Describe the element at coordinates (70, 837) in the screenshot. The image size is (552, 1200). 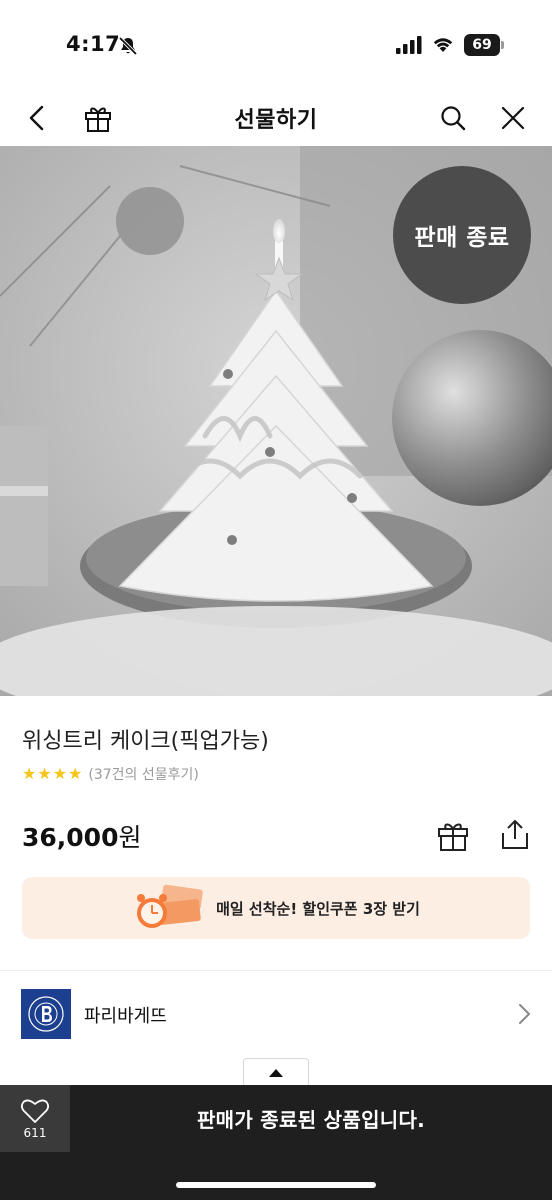
I see `price-value: 36,000` at that location.